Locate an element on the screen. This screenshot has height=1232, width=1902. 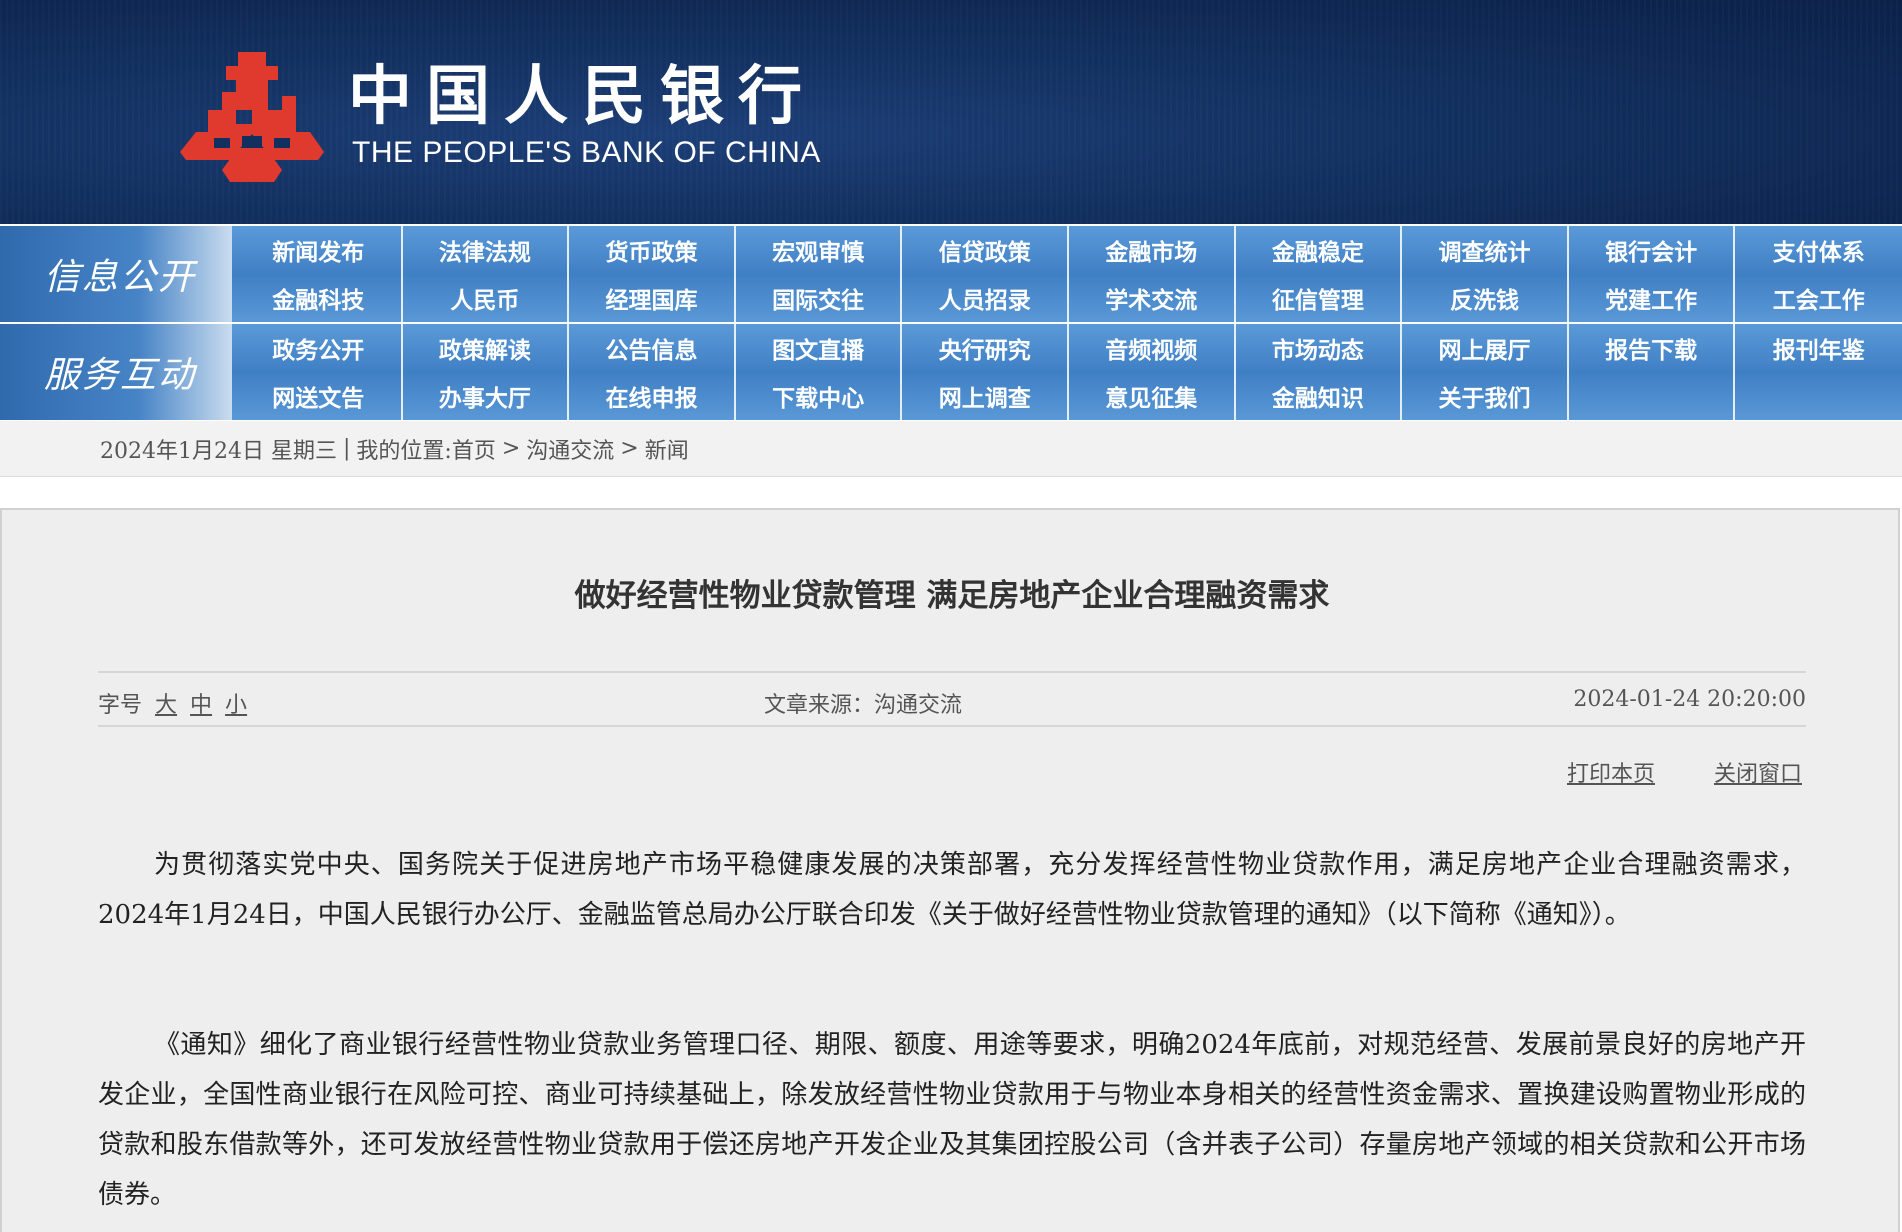
nav-item: 工会工作 is located at coordinates (1818, 298).